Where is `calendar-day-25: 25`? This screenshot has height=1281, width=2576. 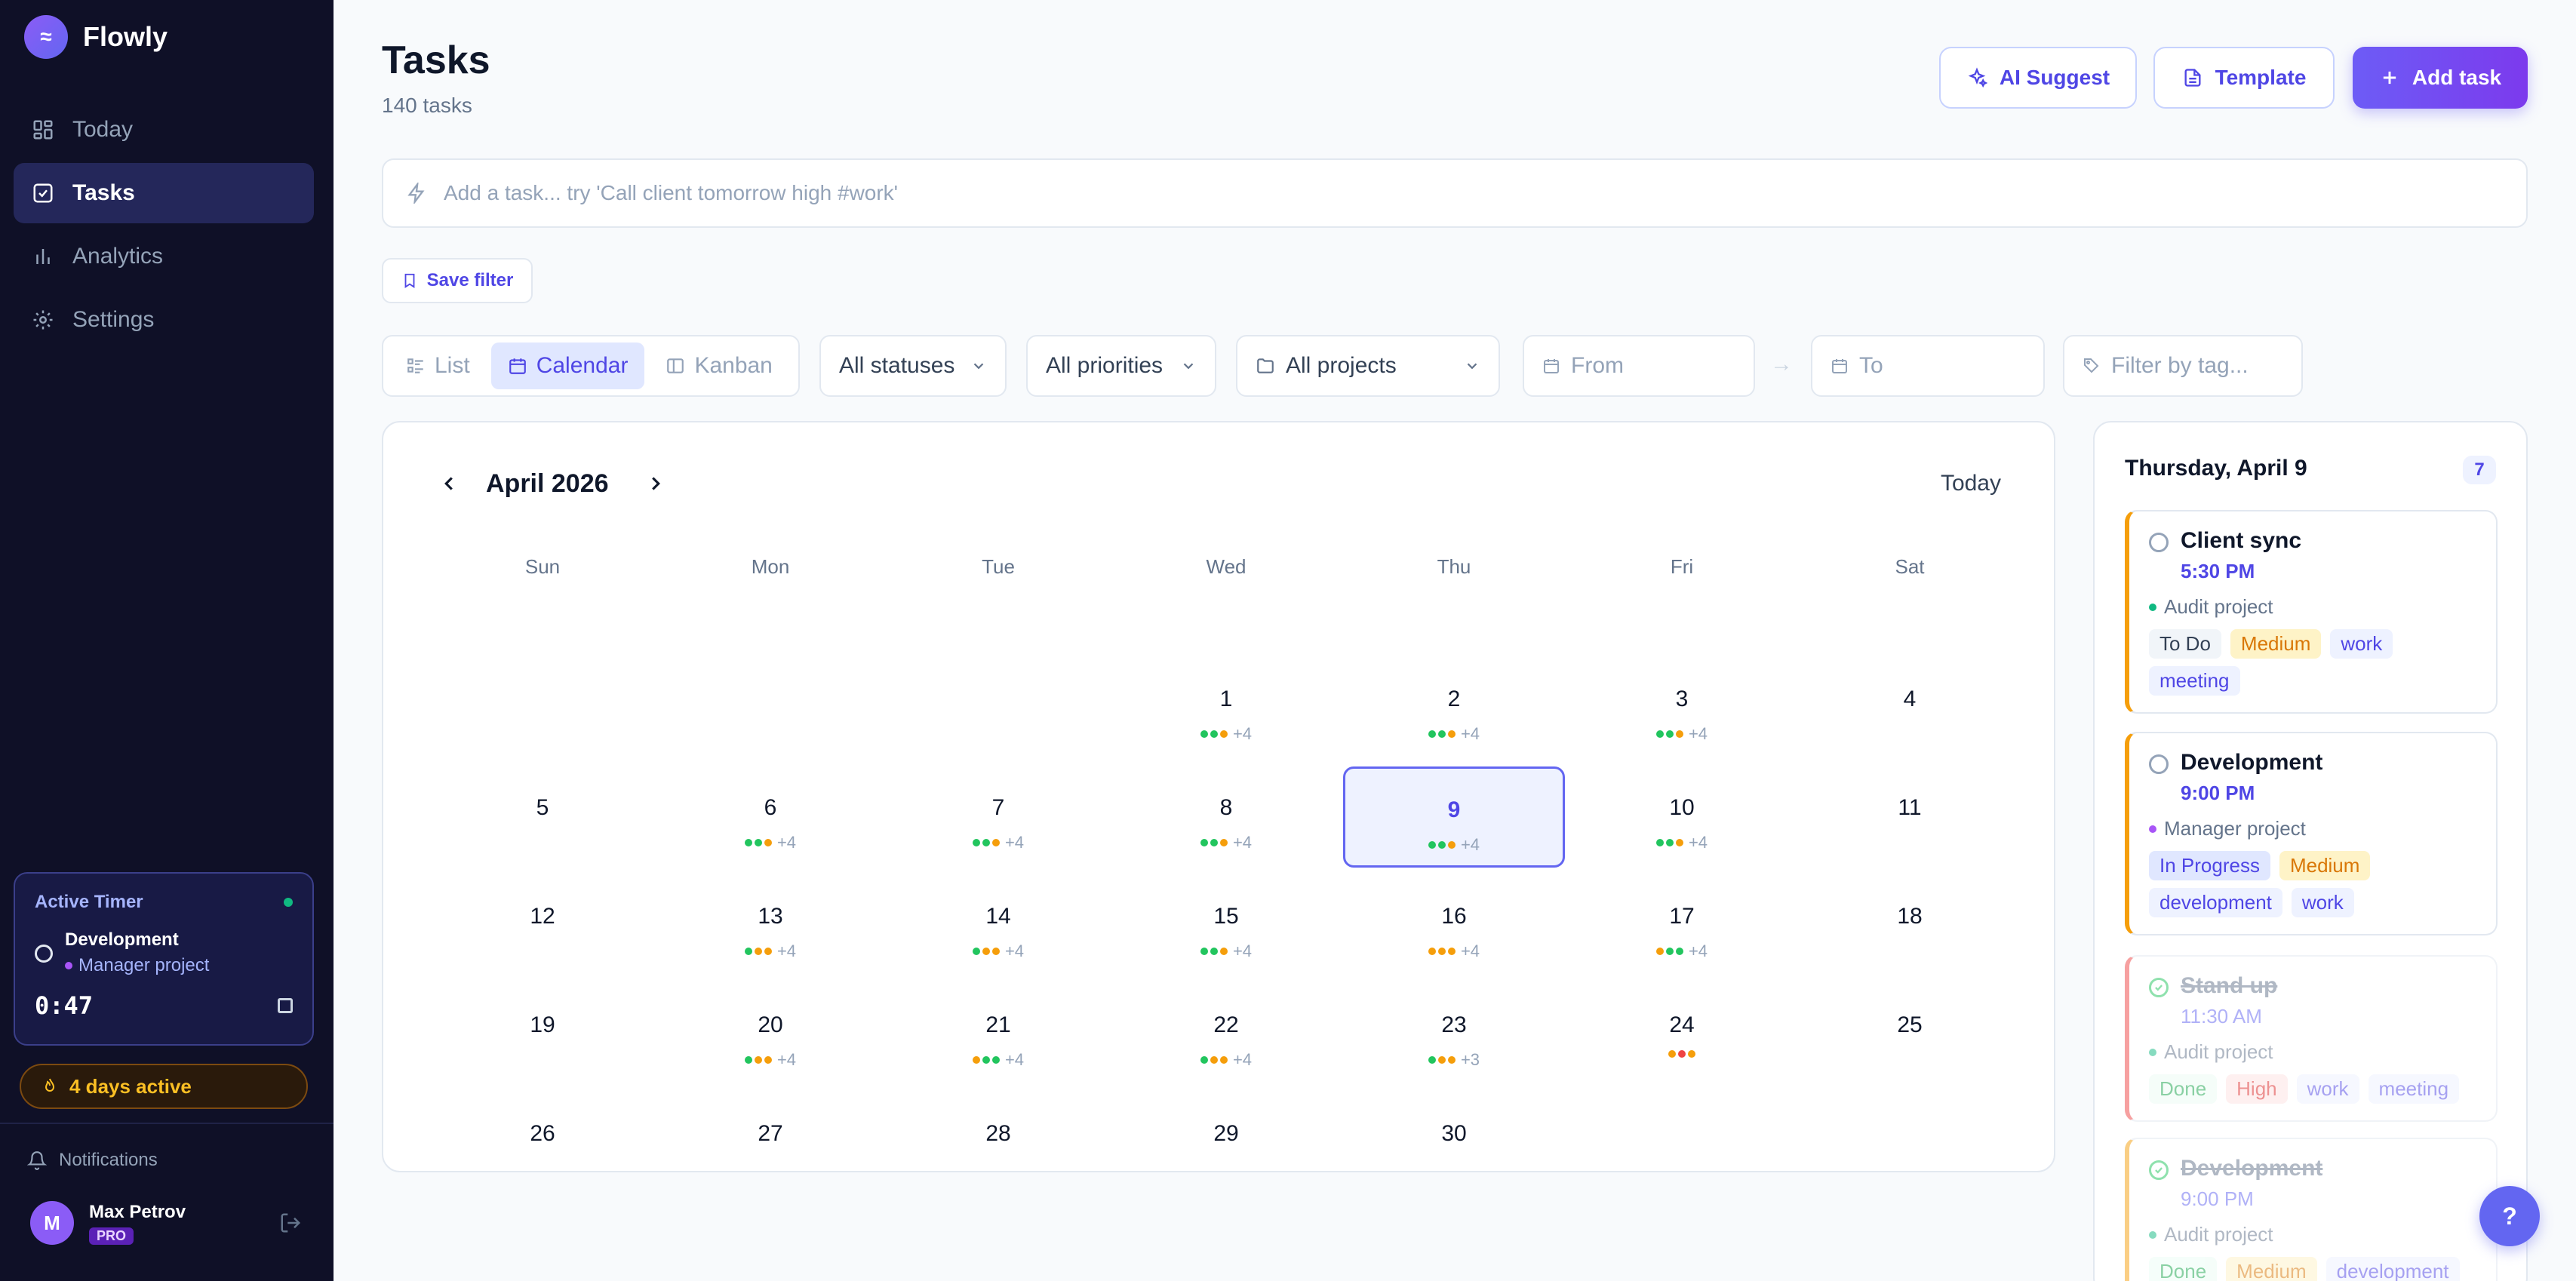
calendar-day-25: 25 is located at coordinates (1910, 1034).